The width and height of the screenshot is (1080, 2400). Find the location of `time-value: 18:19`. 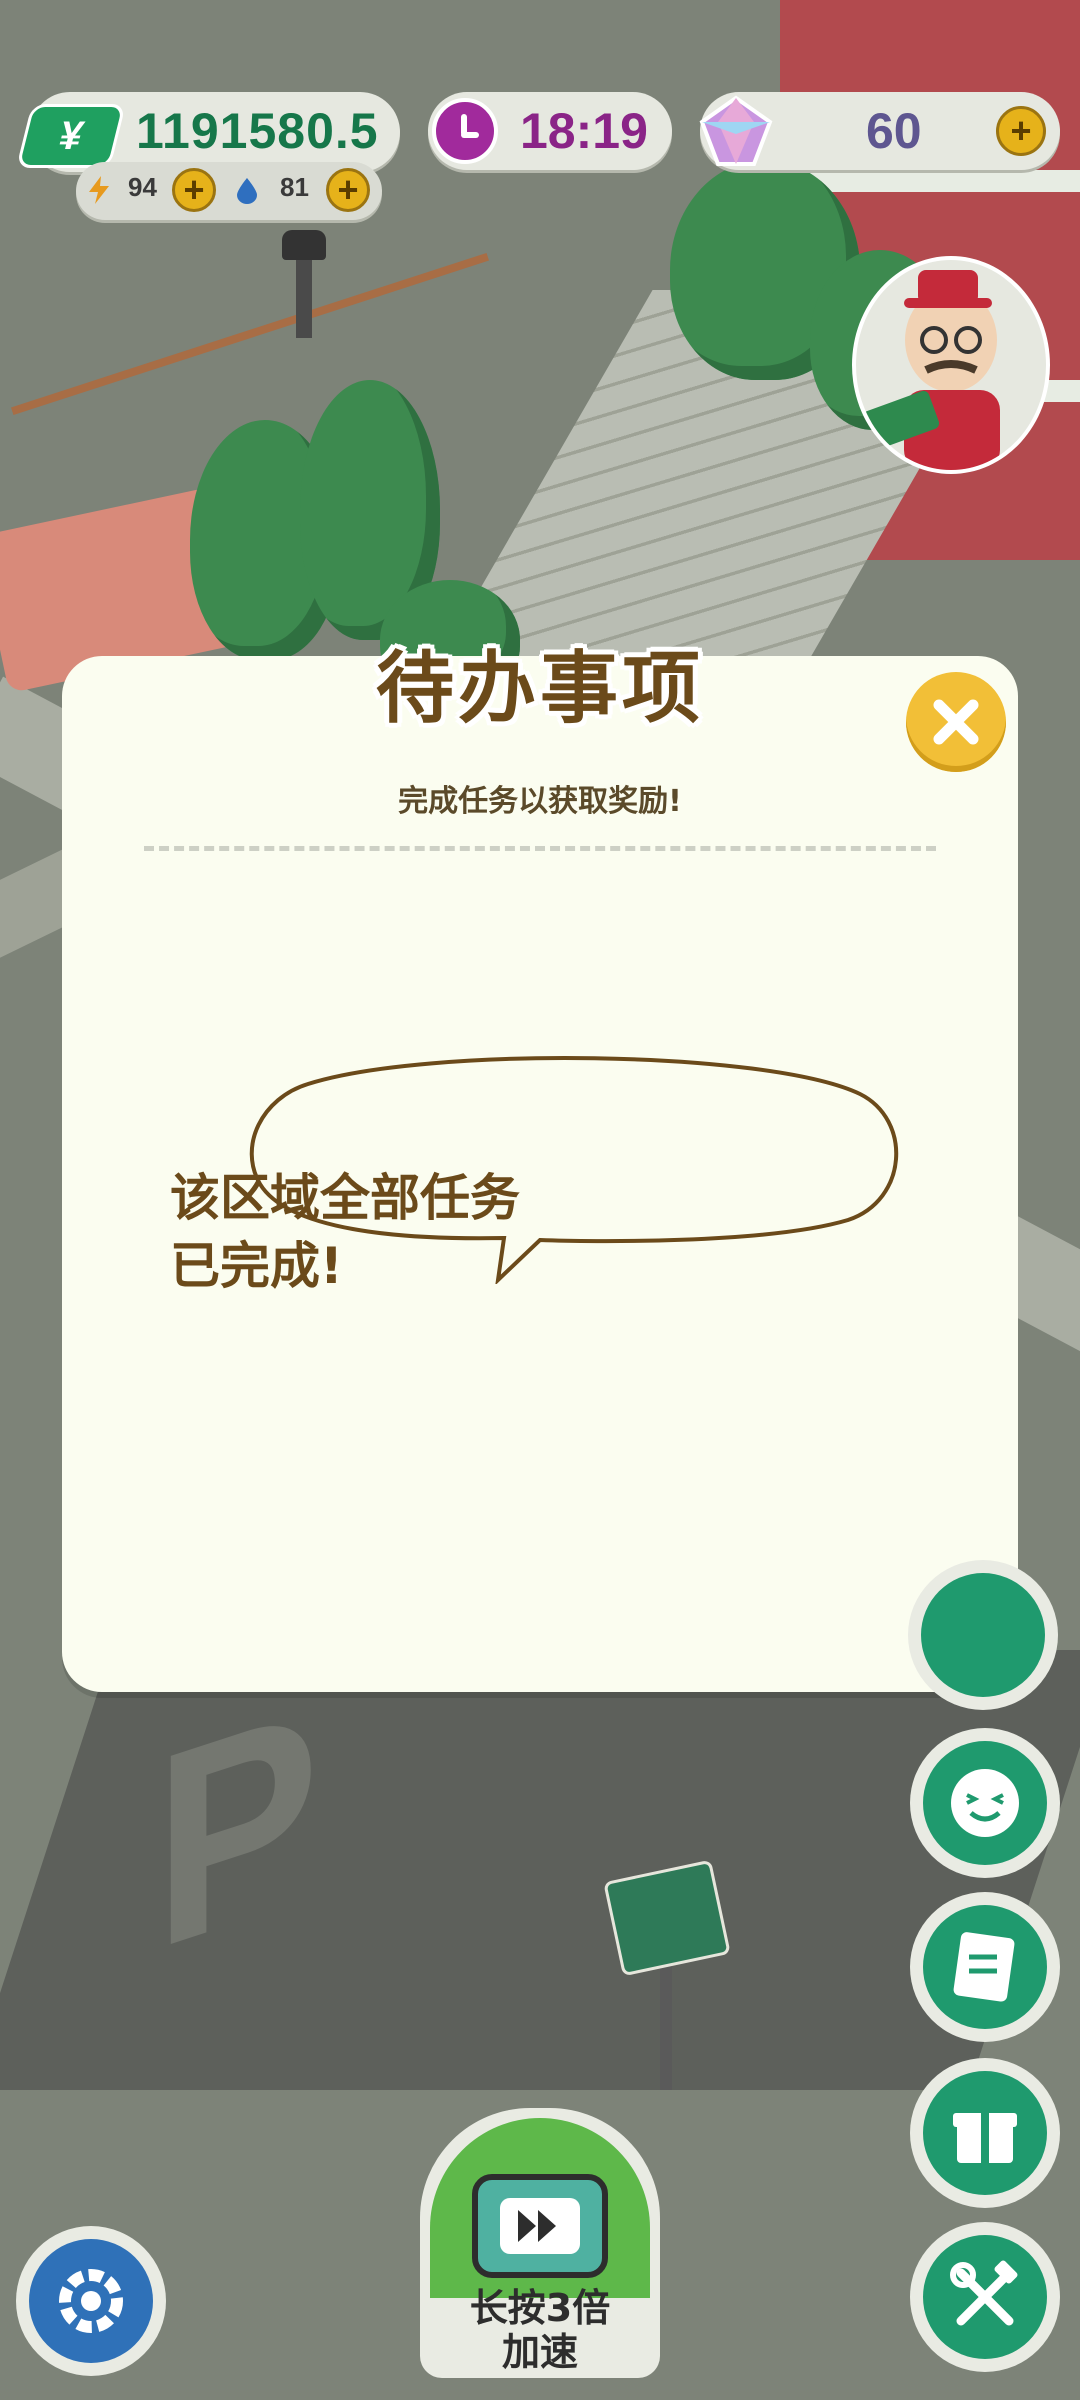

time-value: 18:19 is located at coordinates (584, 131).